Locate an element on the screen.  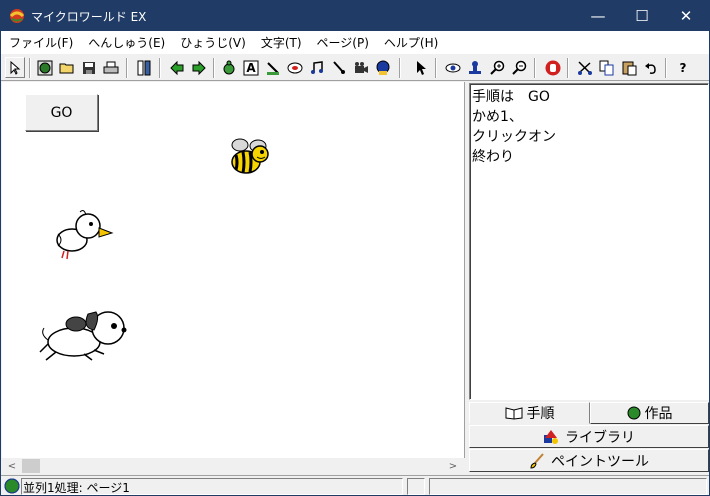
toolbar-cut-button is located at coordinates (585, 67).